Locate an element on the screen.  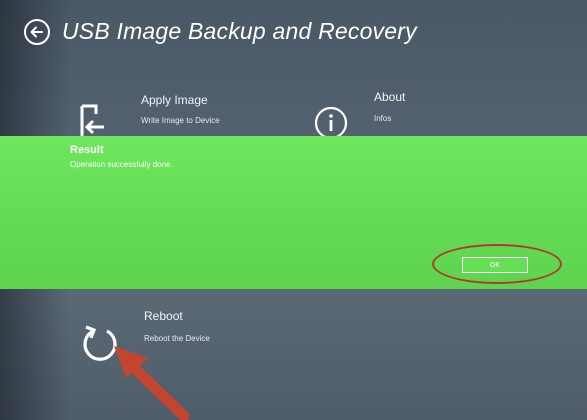
annotation-arrow-icon is located at coordinates (152, 383).